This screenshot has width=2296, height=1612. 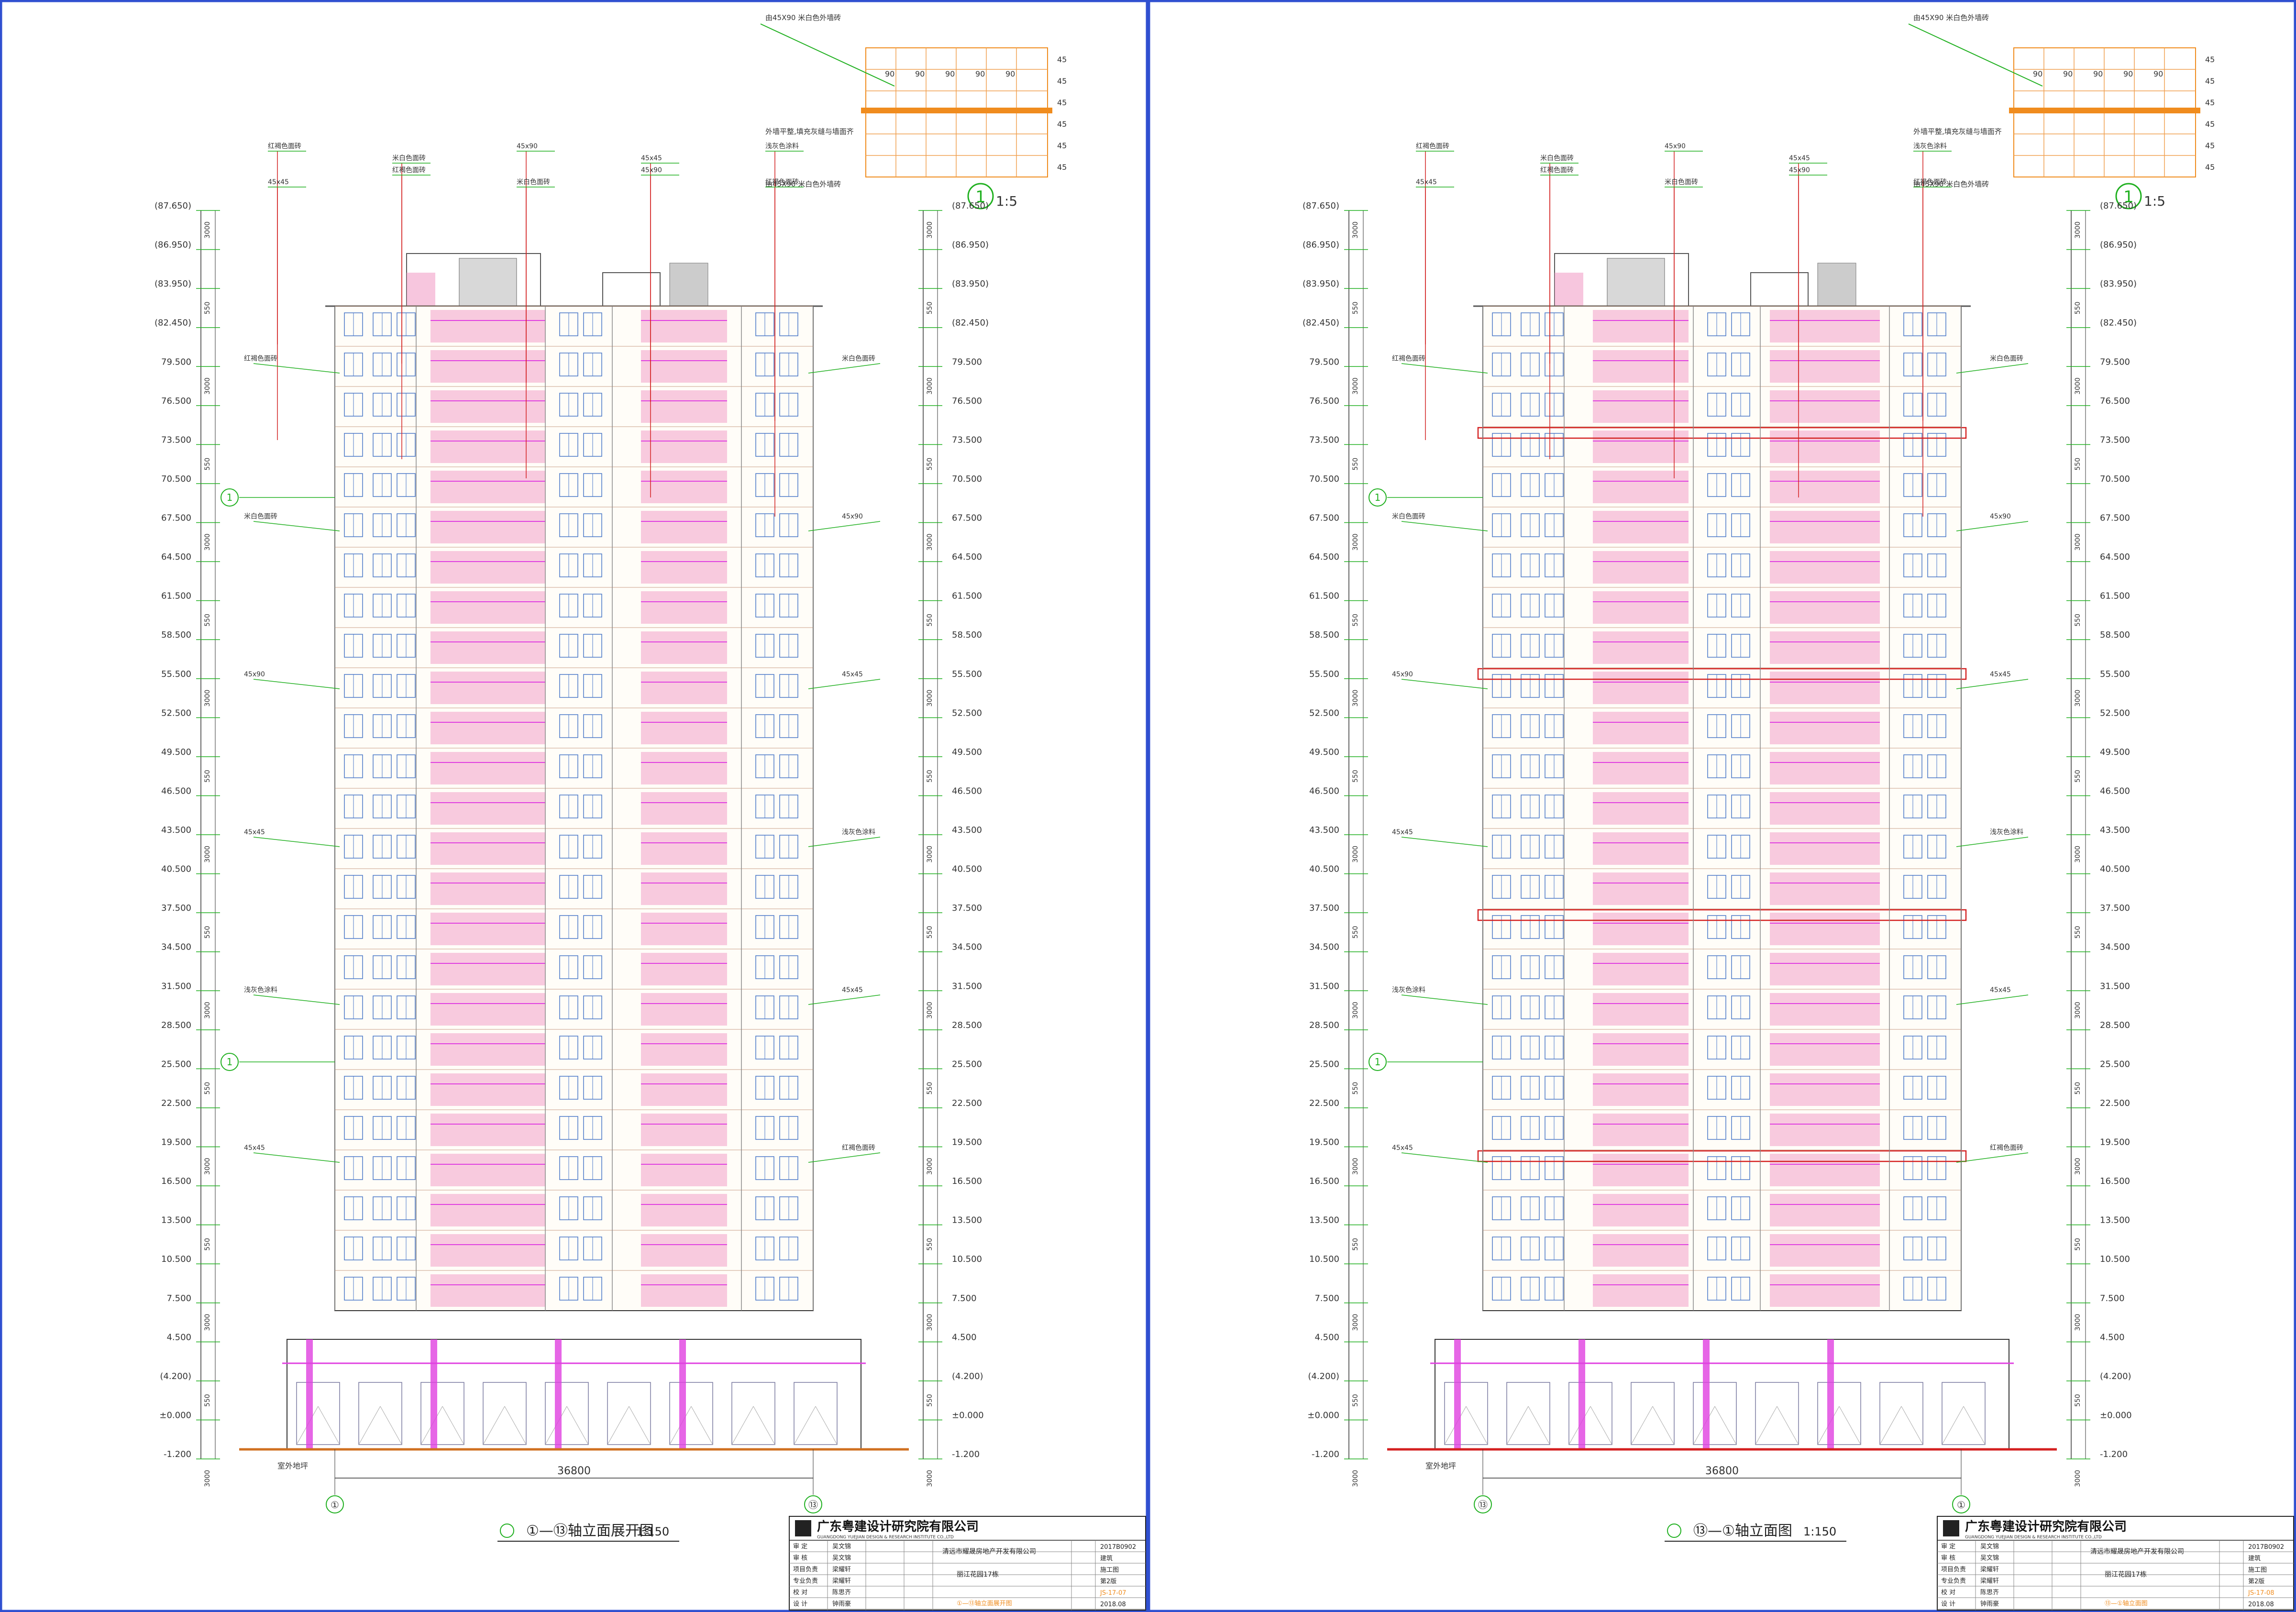 I want to click on elev-label: 55.500, so click(x=2115, y=674).